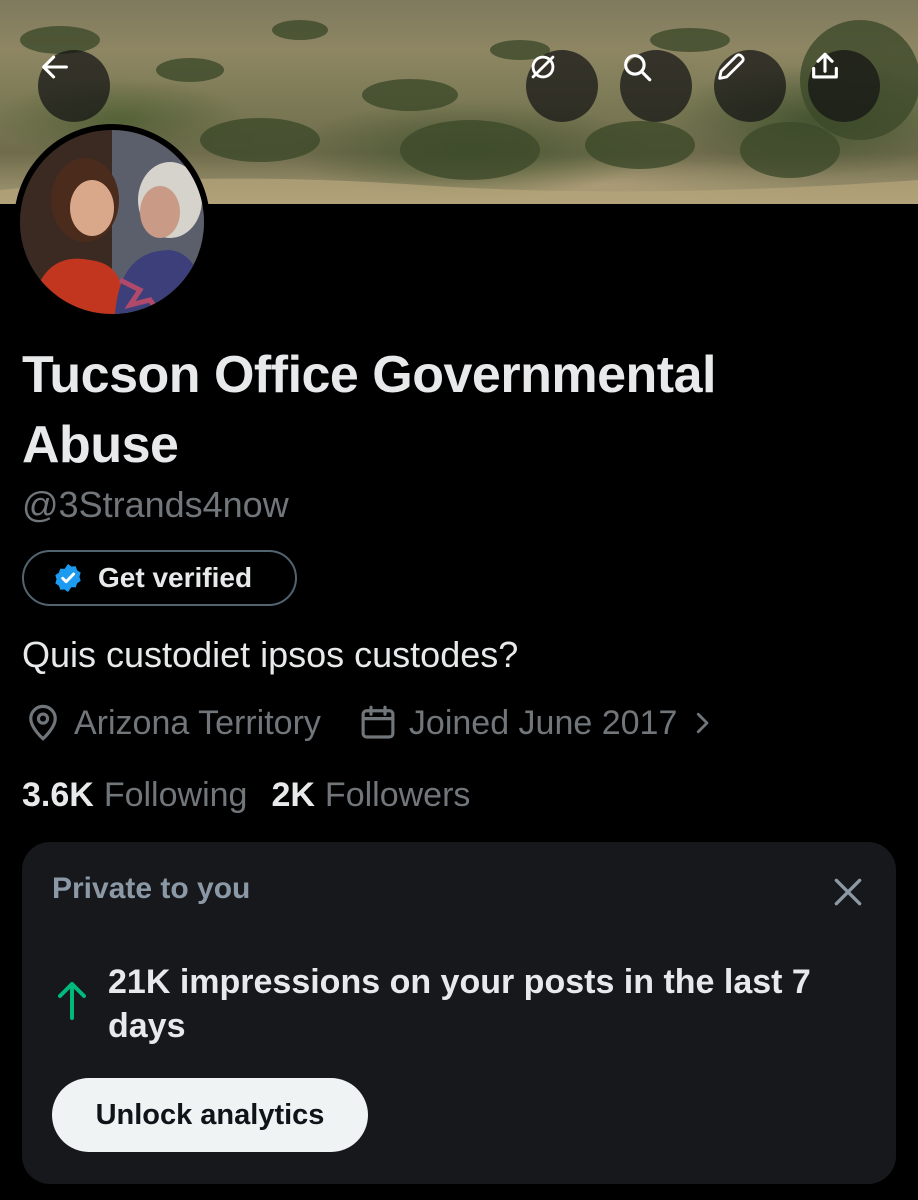  I want to click on location-item: Arizona Territory, so click(171, 723).